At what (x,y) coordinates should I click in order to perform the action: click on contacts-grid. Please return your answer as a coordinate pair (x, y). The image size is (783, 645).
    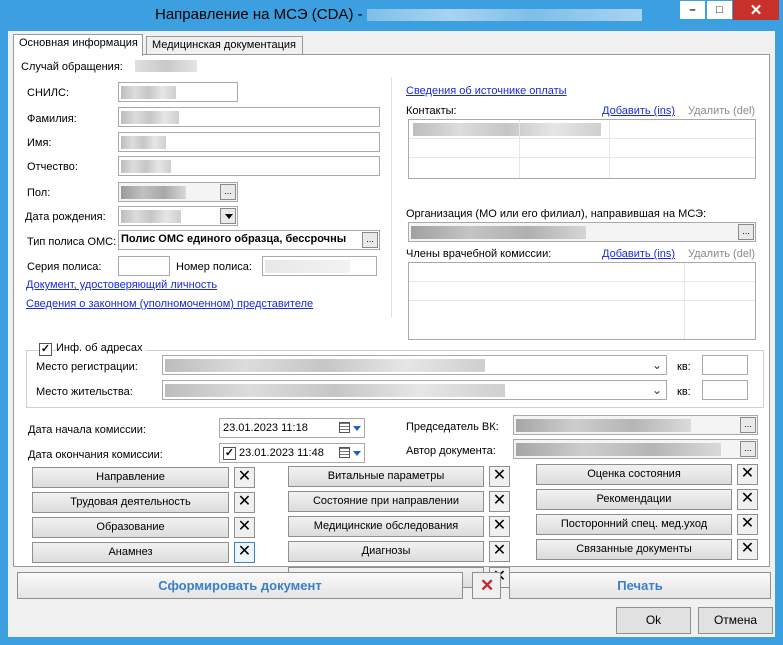
    Looking at the image, I should click on (582, 149).